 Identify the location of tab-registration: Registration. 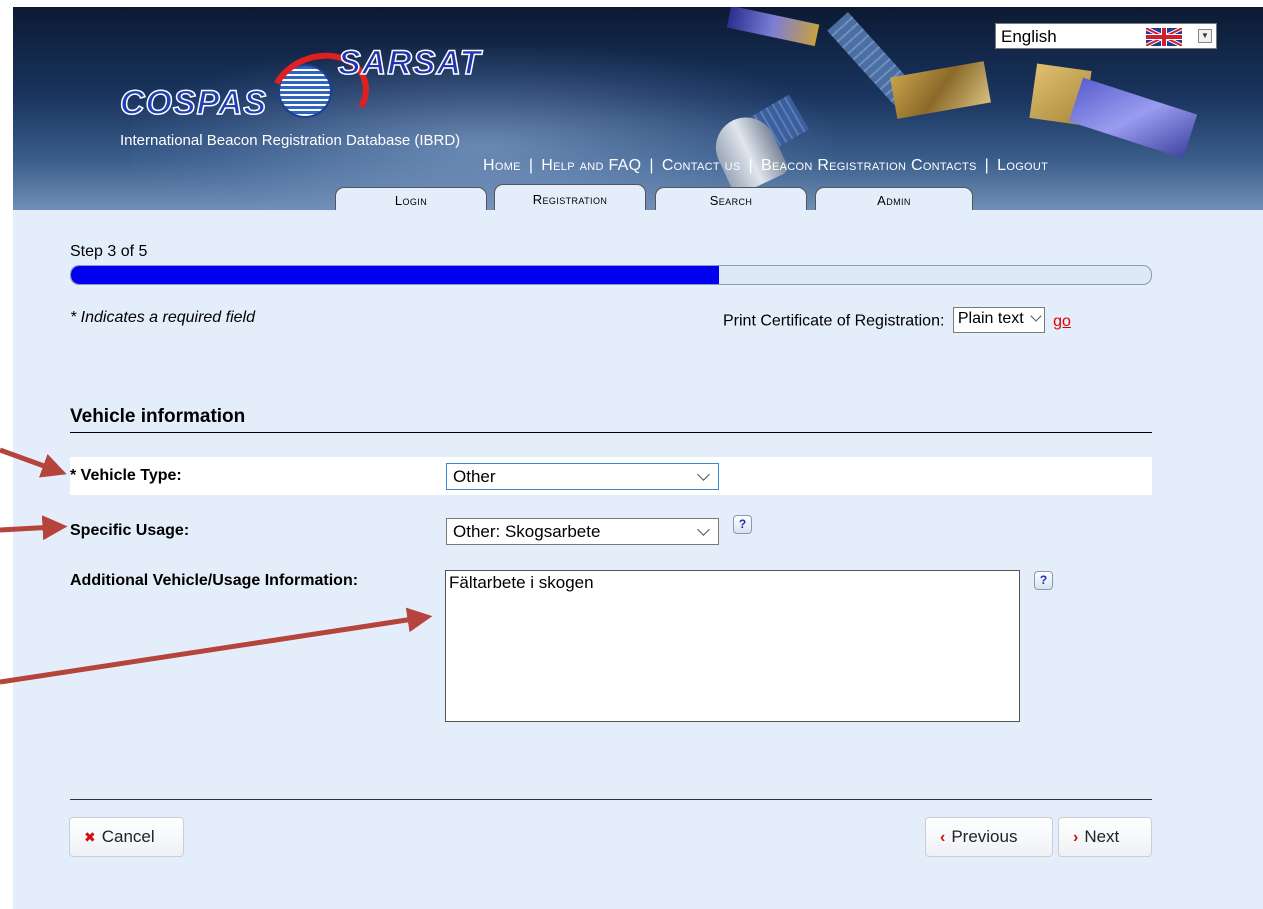
(570, 197).